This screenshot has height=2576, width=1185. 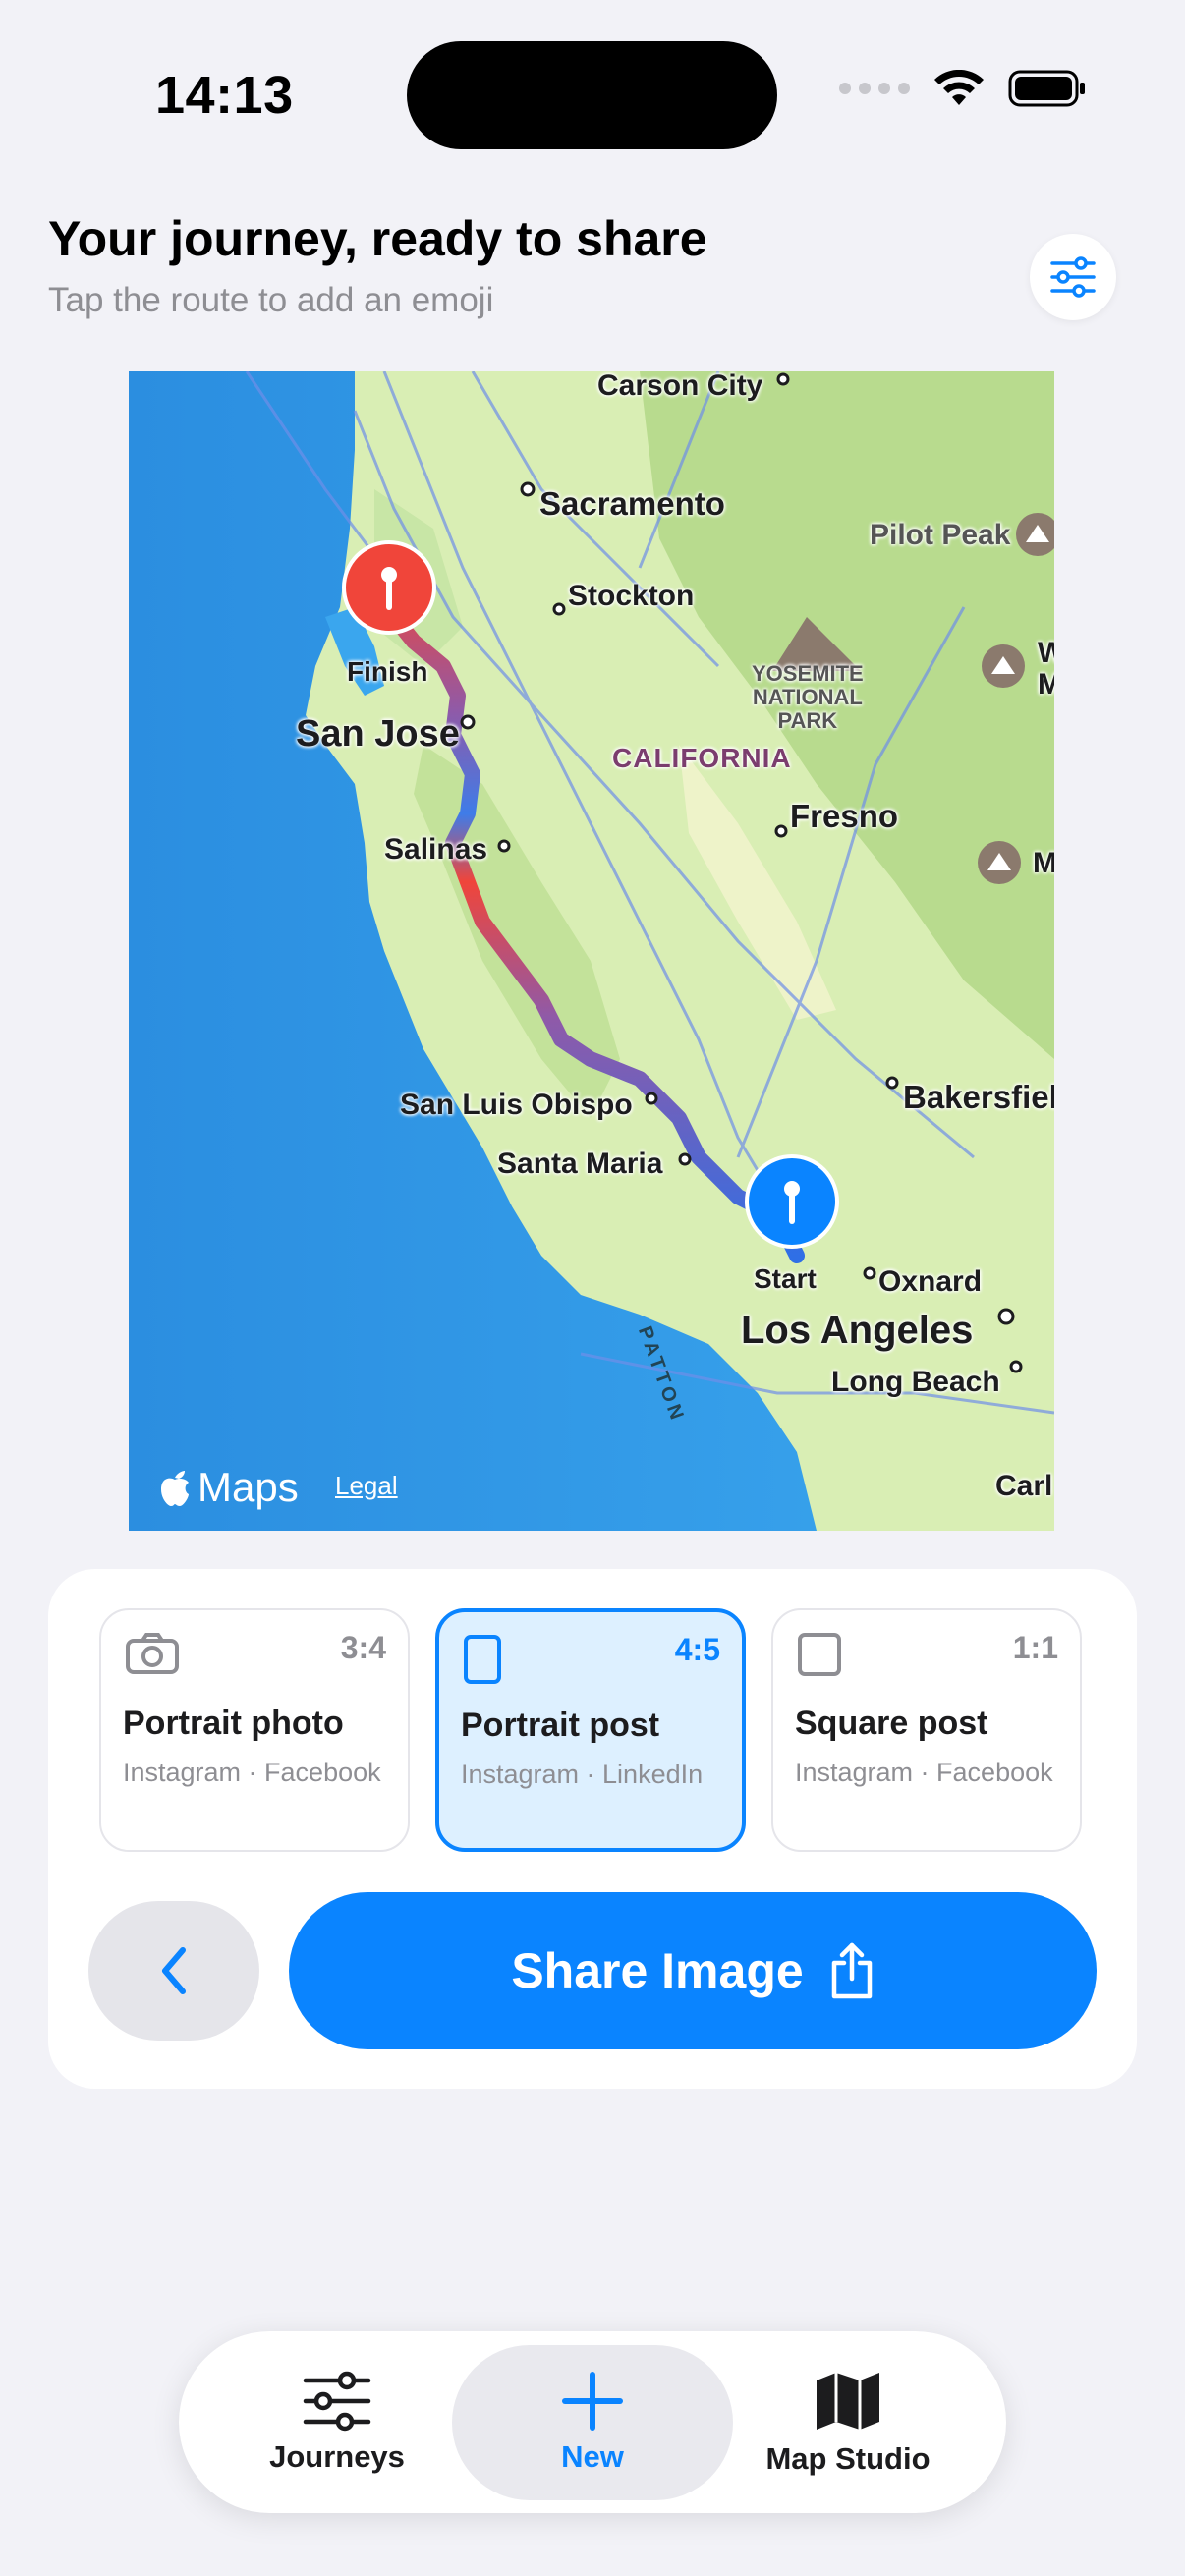 I want to click on tab-bar: Journeys New Map Studio, so click(x=592, y=2422).